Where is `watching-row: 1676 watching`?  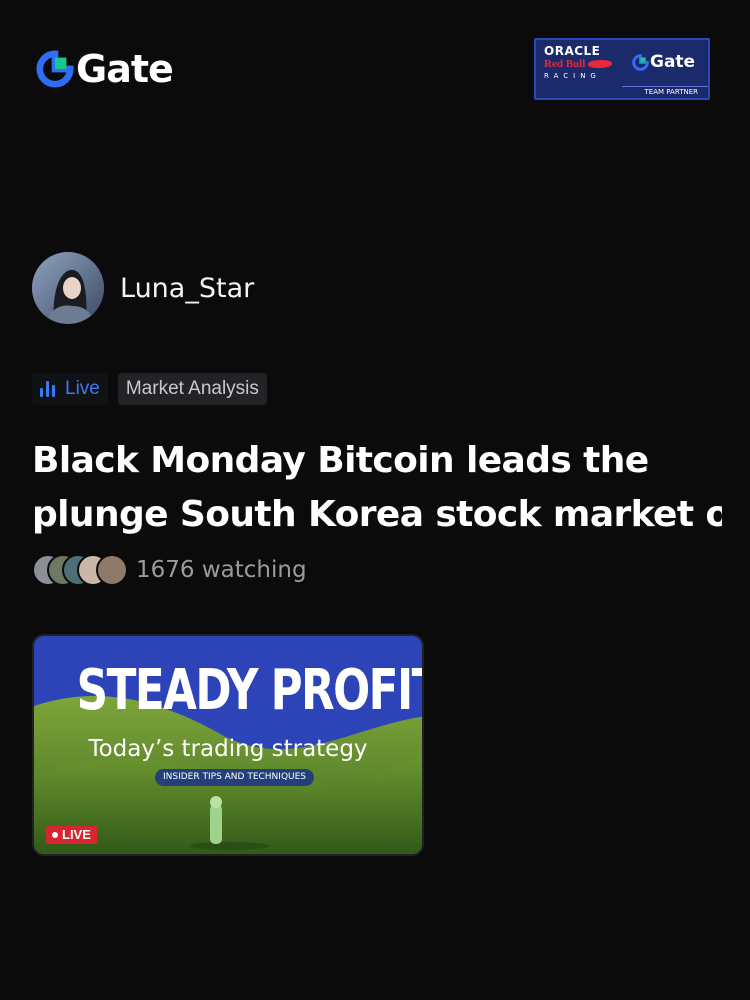
watching-row: 1676 watching is located at coordinates (169, 570).